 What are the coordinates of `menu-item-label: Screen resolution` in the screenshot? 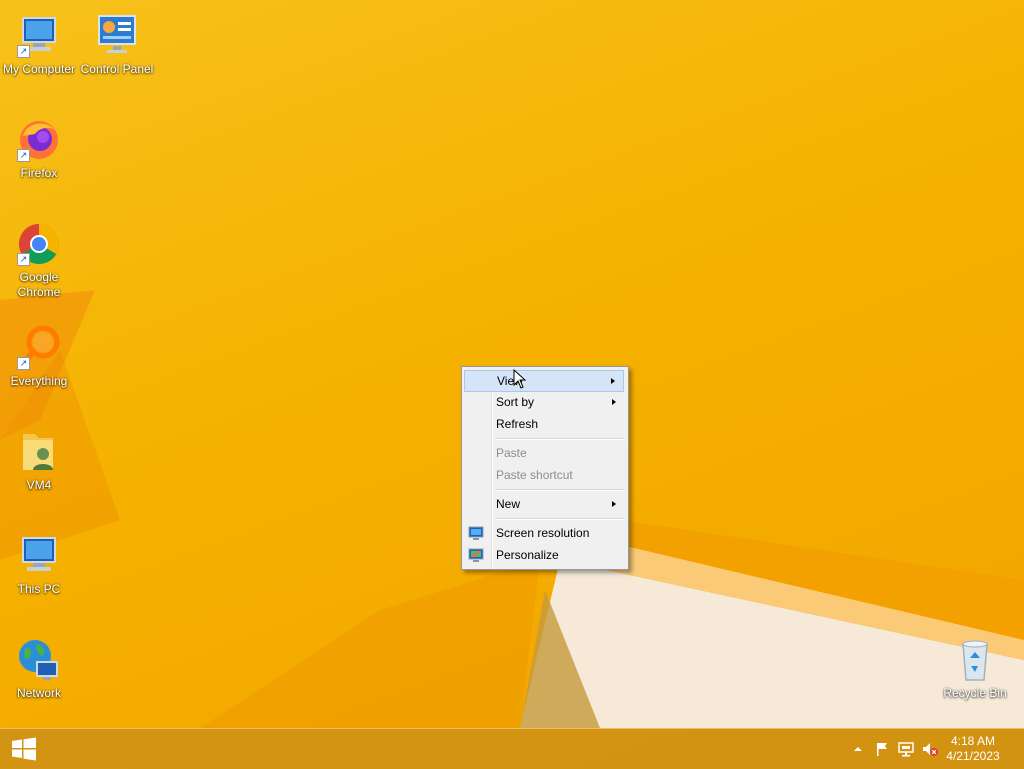 It's located at (543, 533).